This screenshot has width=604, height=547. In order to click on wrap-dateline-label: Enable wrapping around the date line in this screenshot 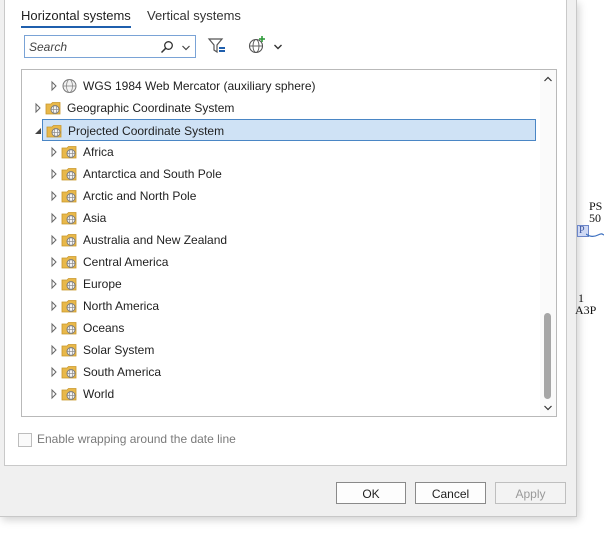, I will do `click(136, 439)`.